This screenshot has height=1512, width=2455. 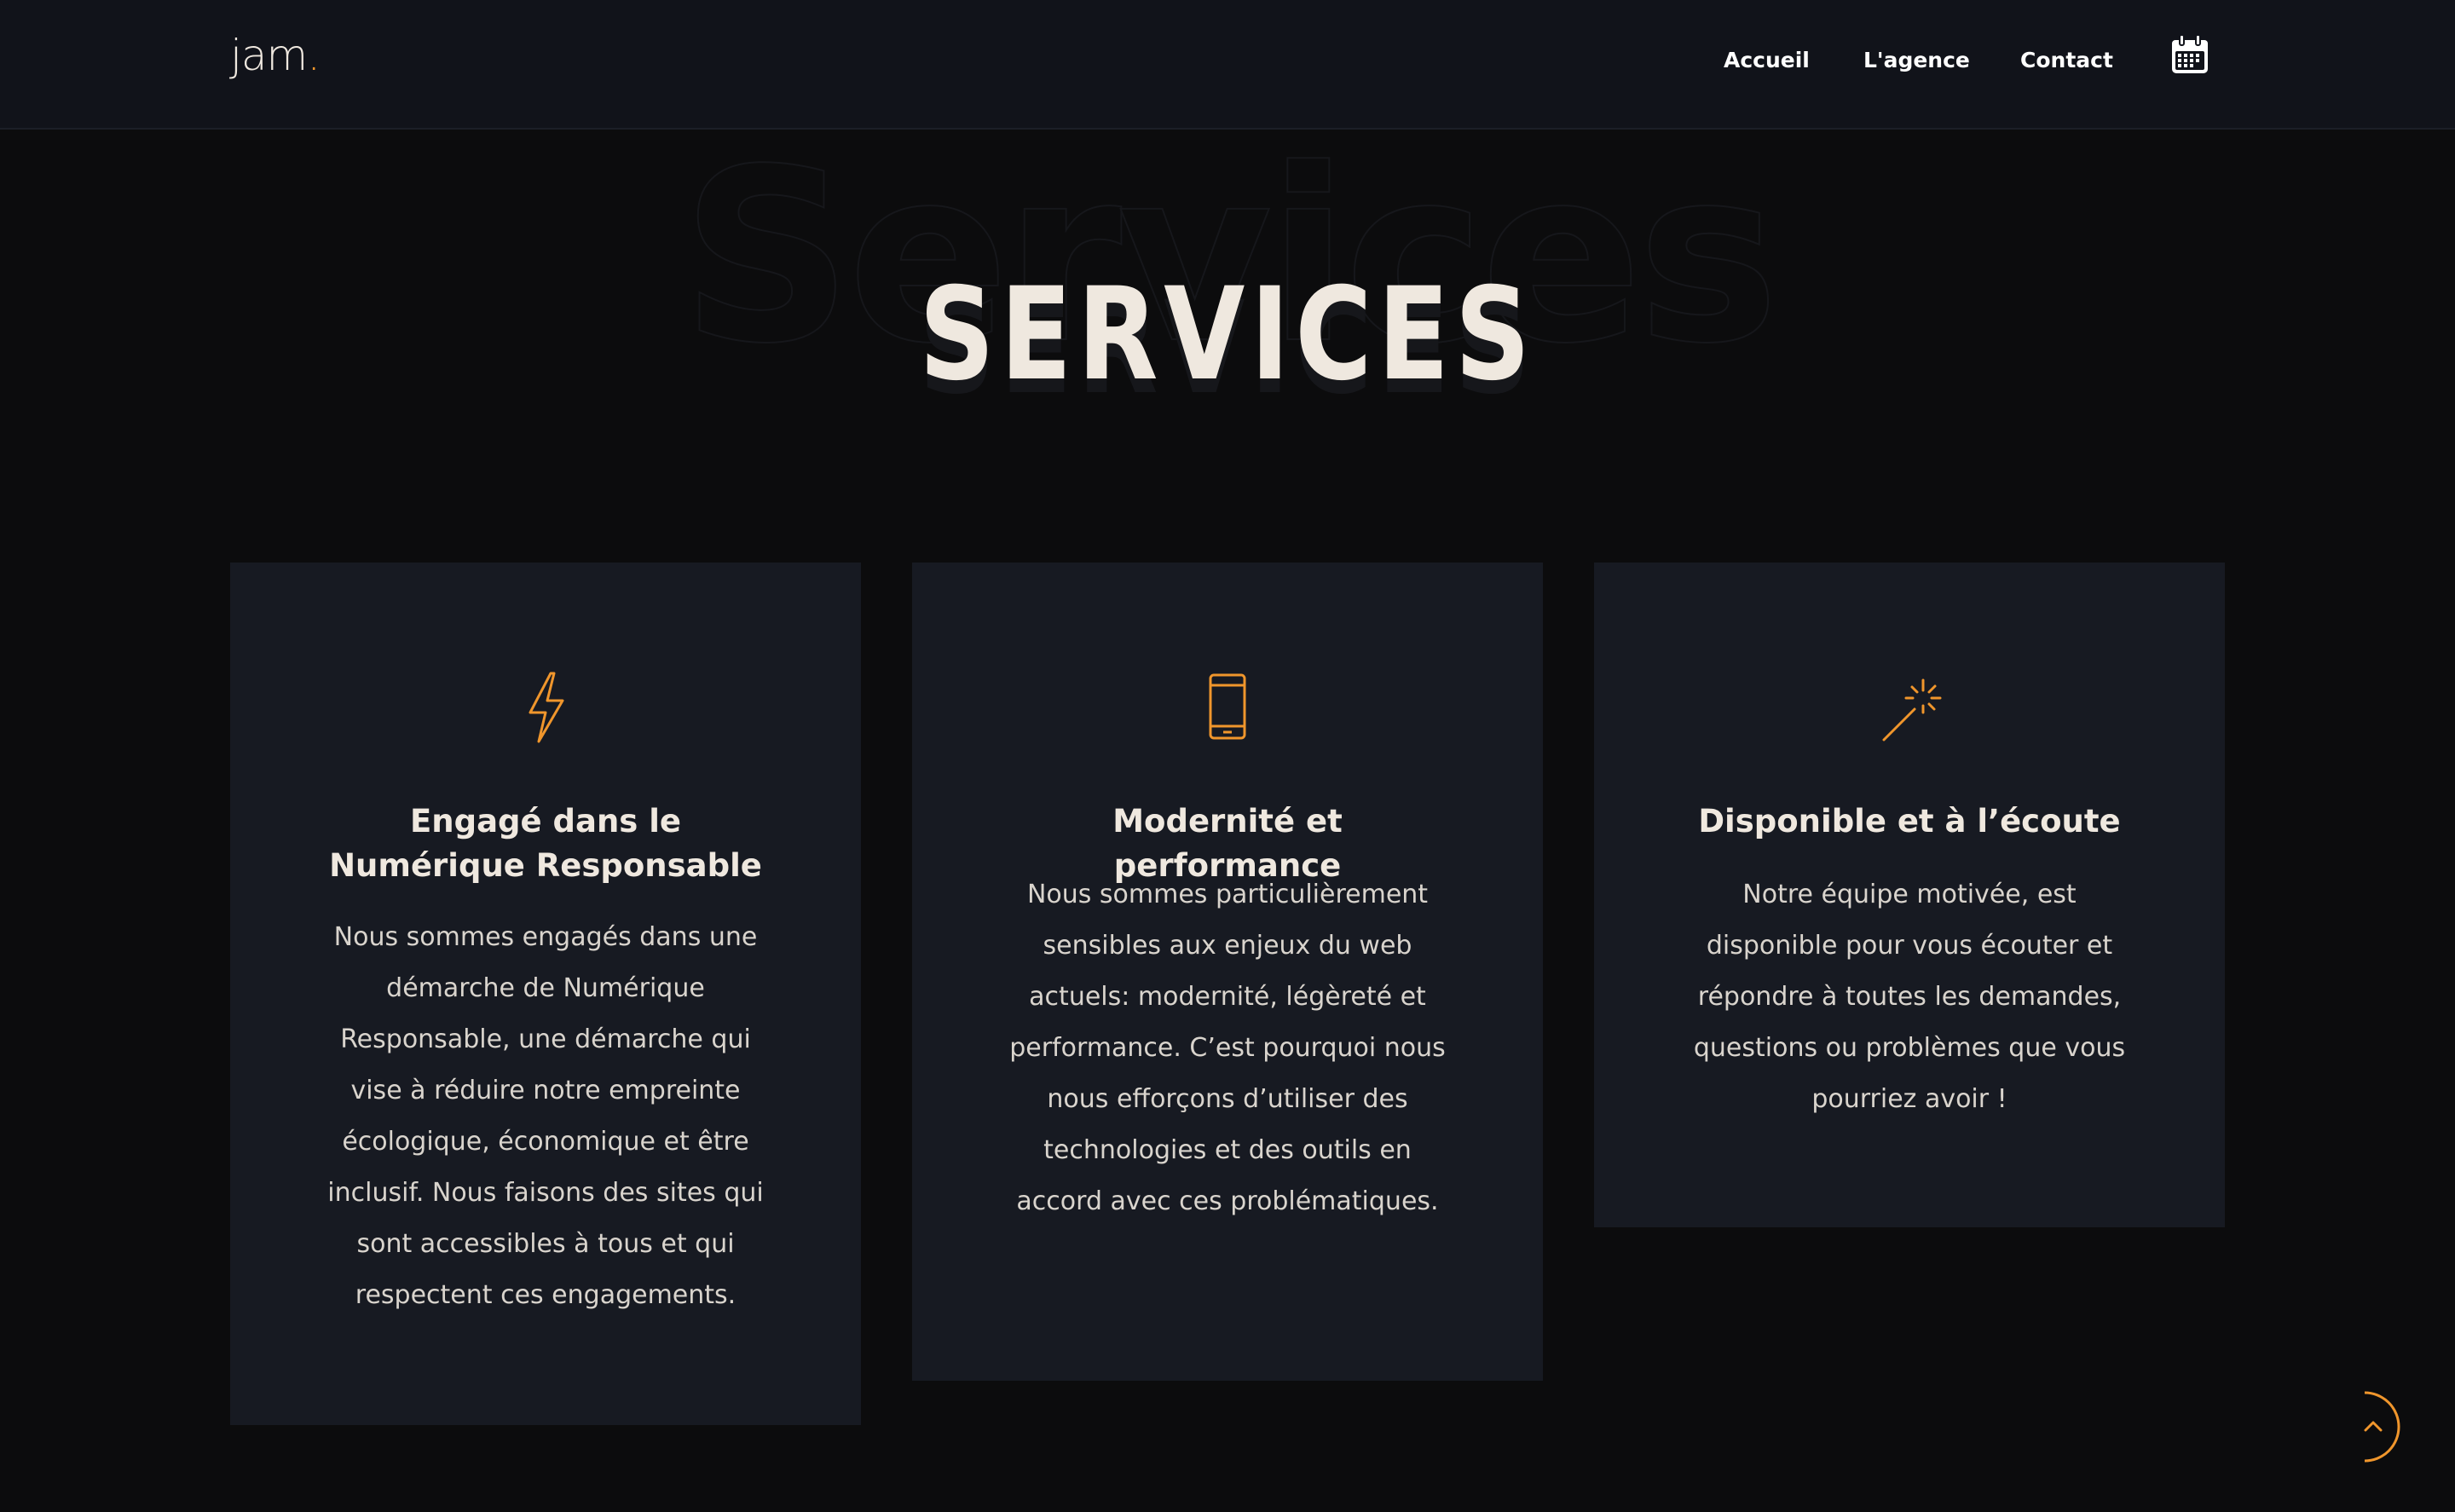 What do you see at coordinates (1916, 60) in the screenshot?
I see `nav-link-agence: L'agence` at bounding box center [1916, 60].